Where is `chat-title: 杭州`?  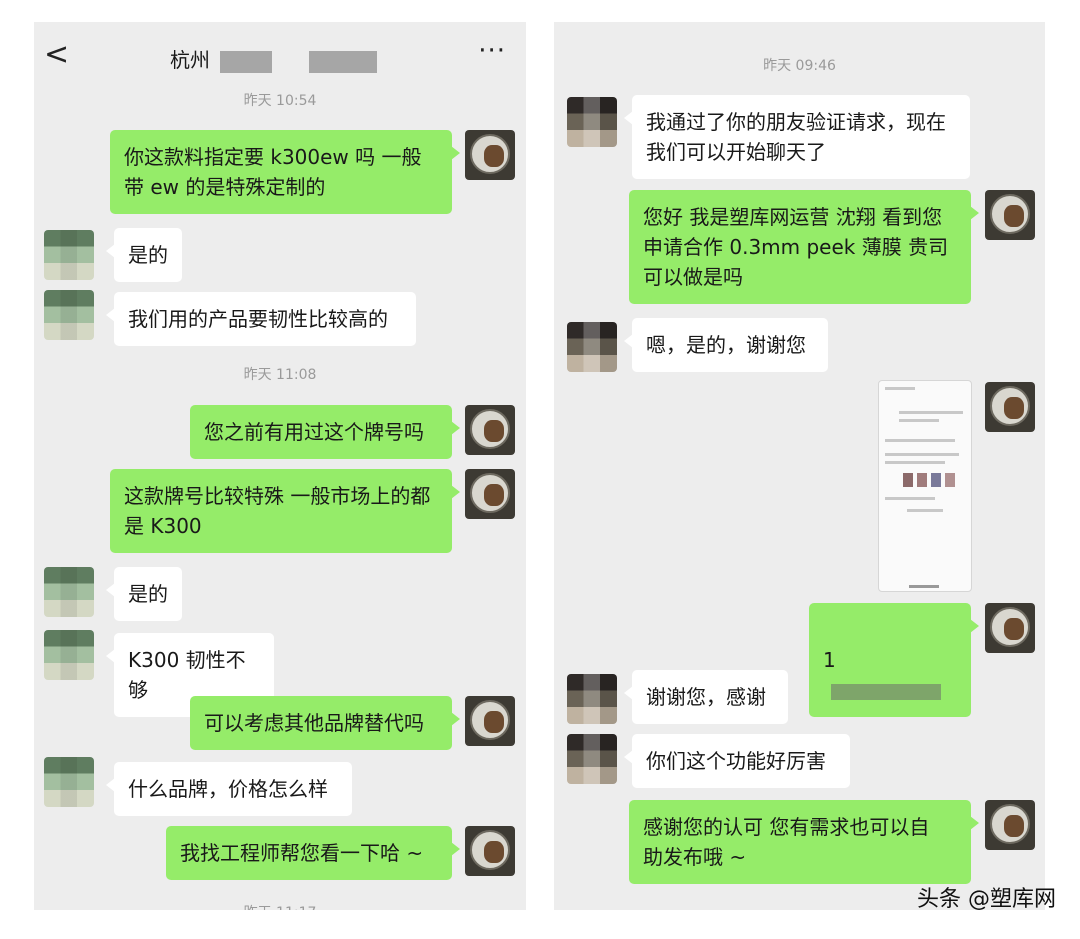
chat-title: 杭州 is located at coordinates (273, 58).